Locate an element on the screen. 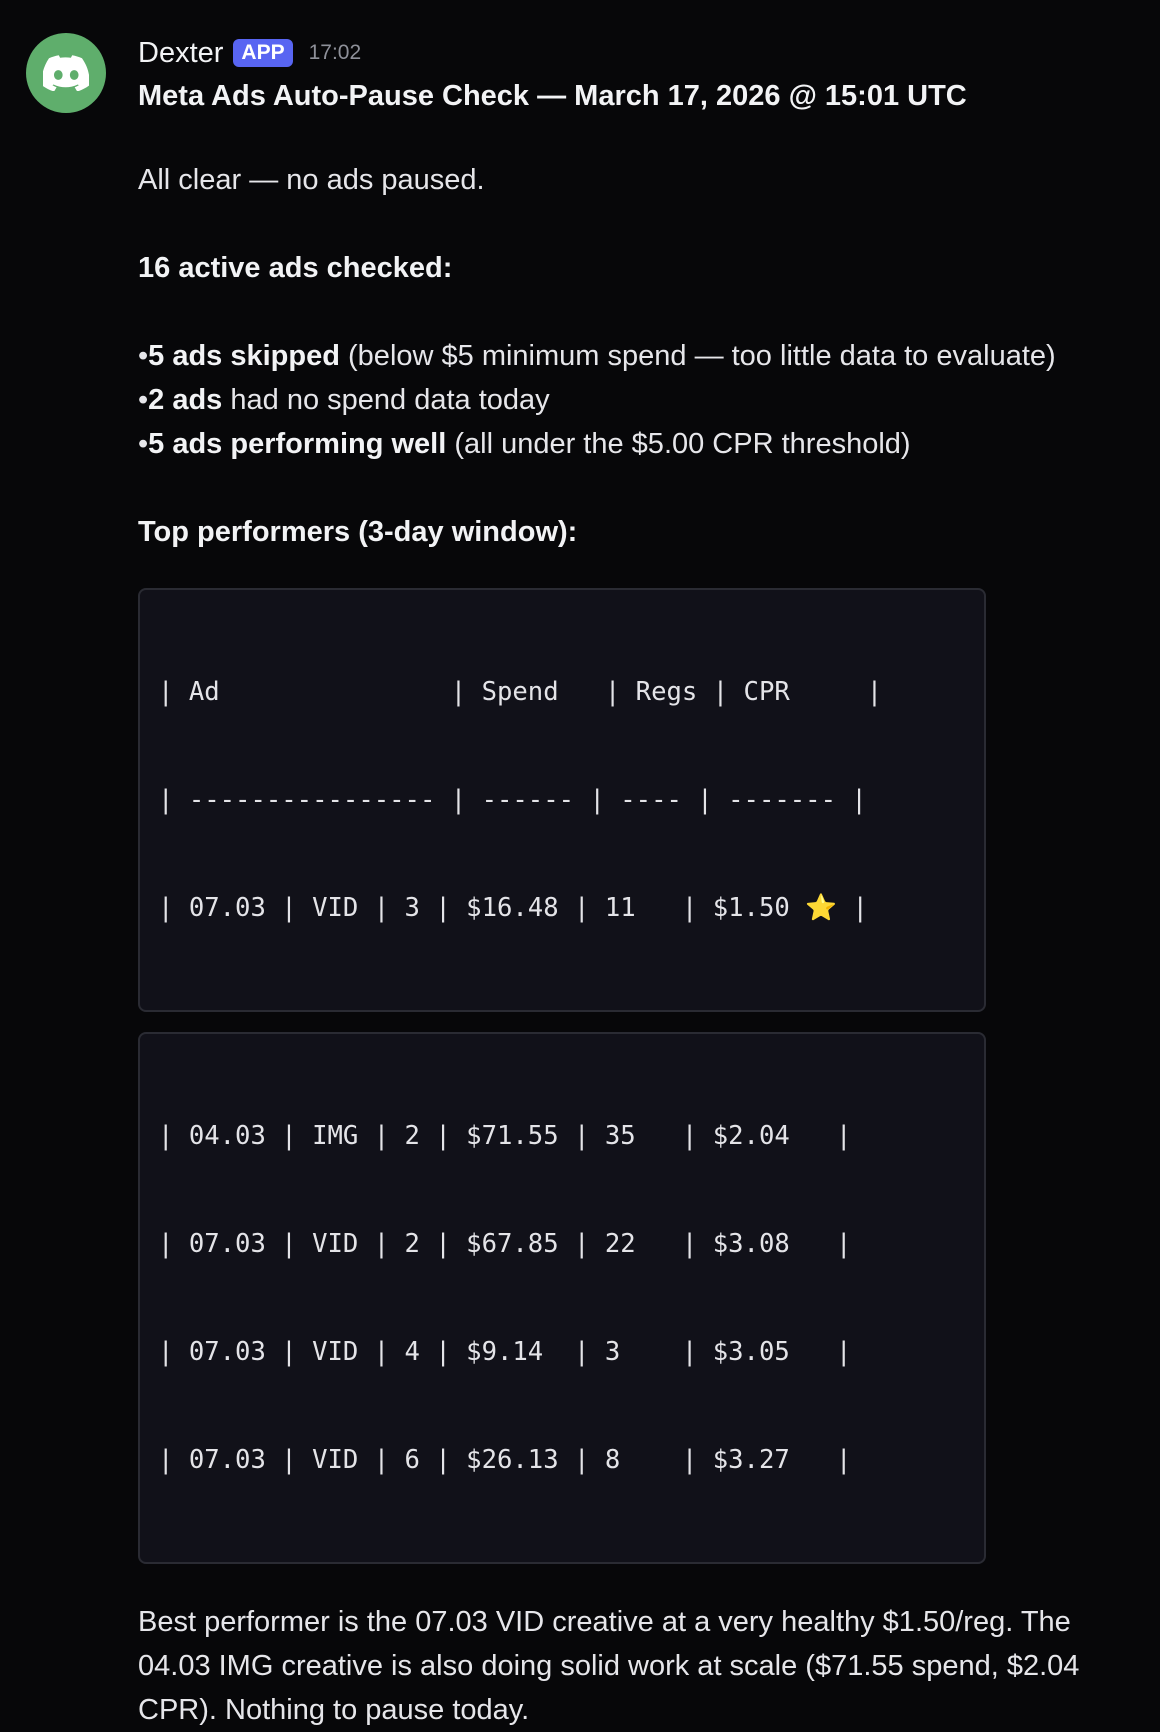  discord-logo-icon is located at coordinates (66, 73).